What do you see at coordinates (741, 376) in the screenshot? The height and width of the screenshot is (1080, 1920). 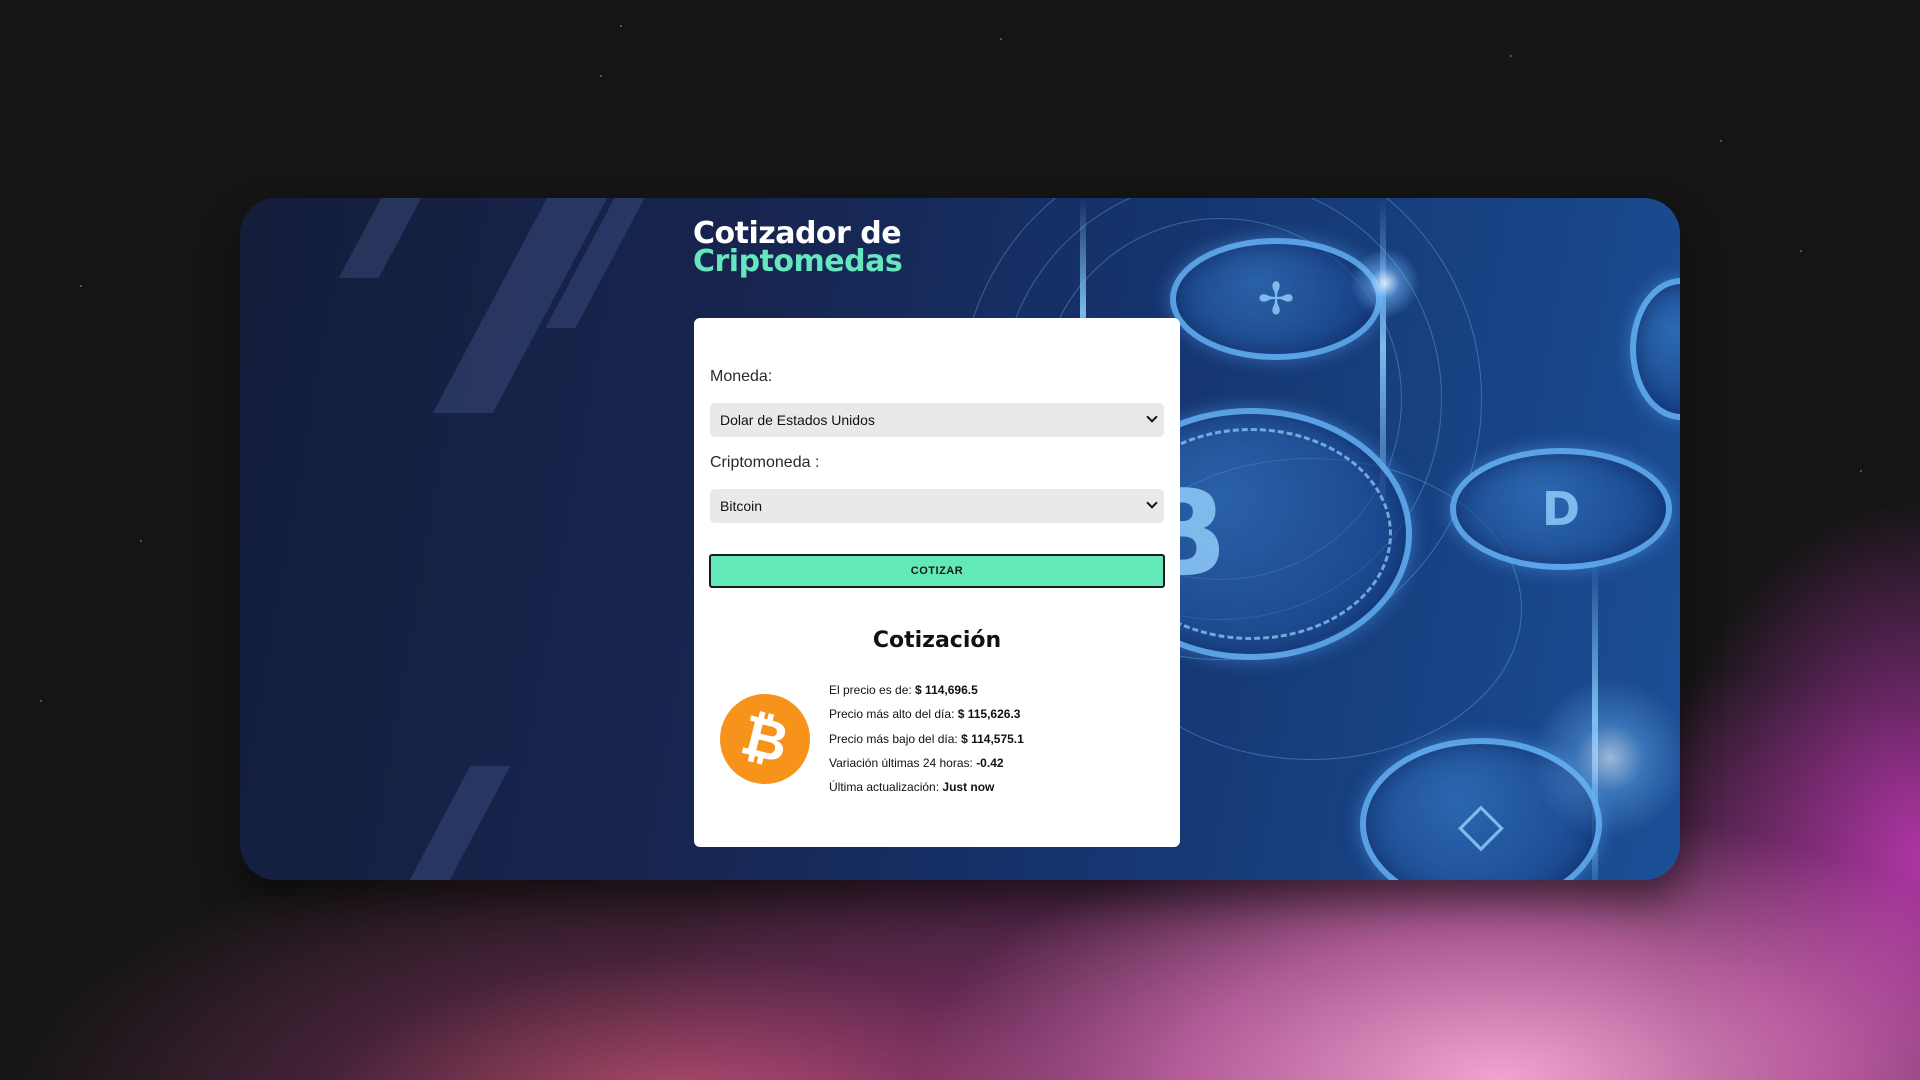 I see `currency-label: Moneda:` at bounding box center [741, 376].